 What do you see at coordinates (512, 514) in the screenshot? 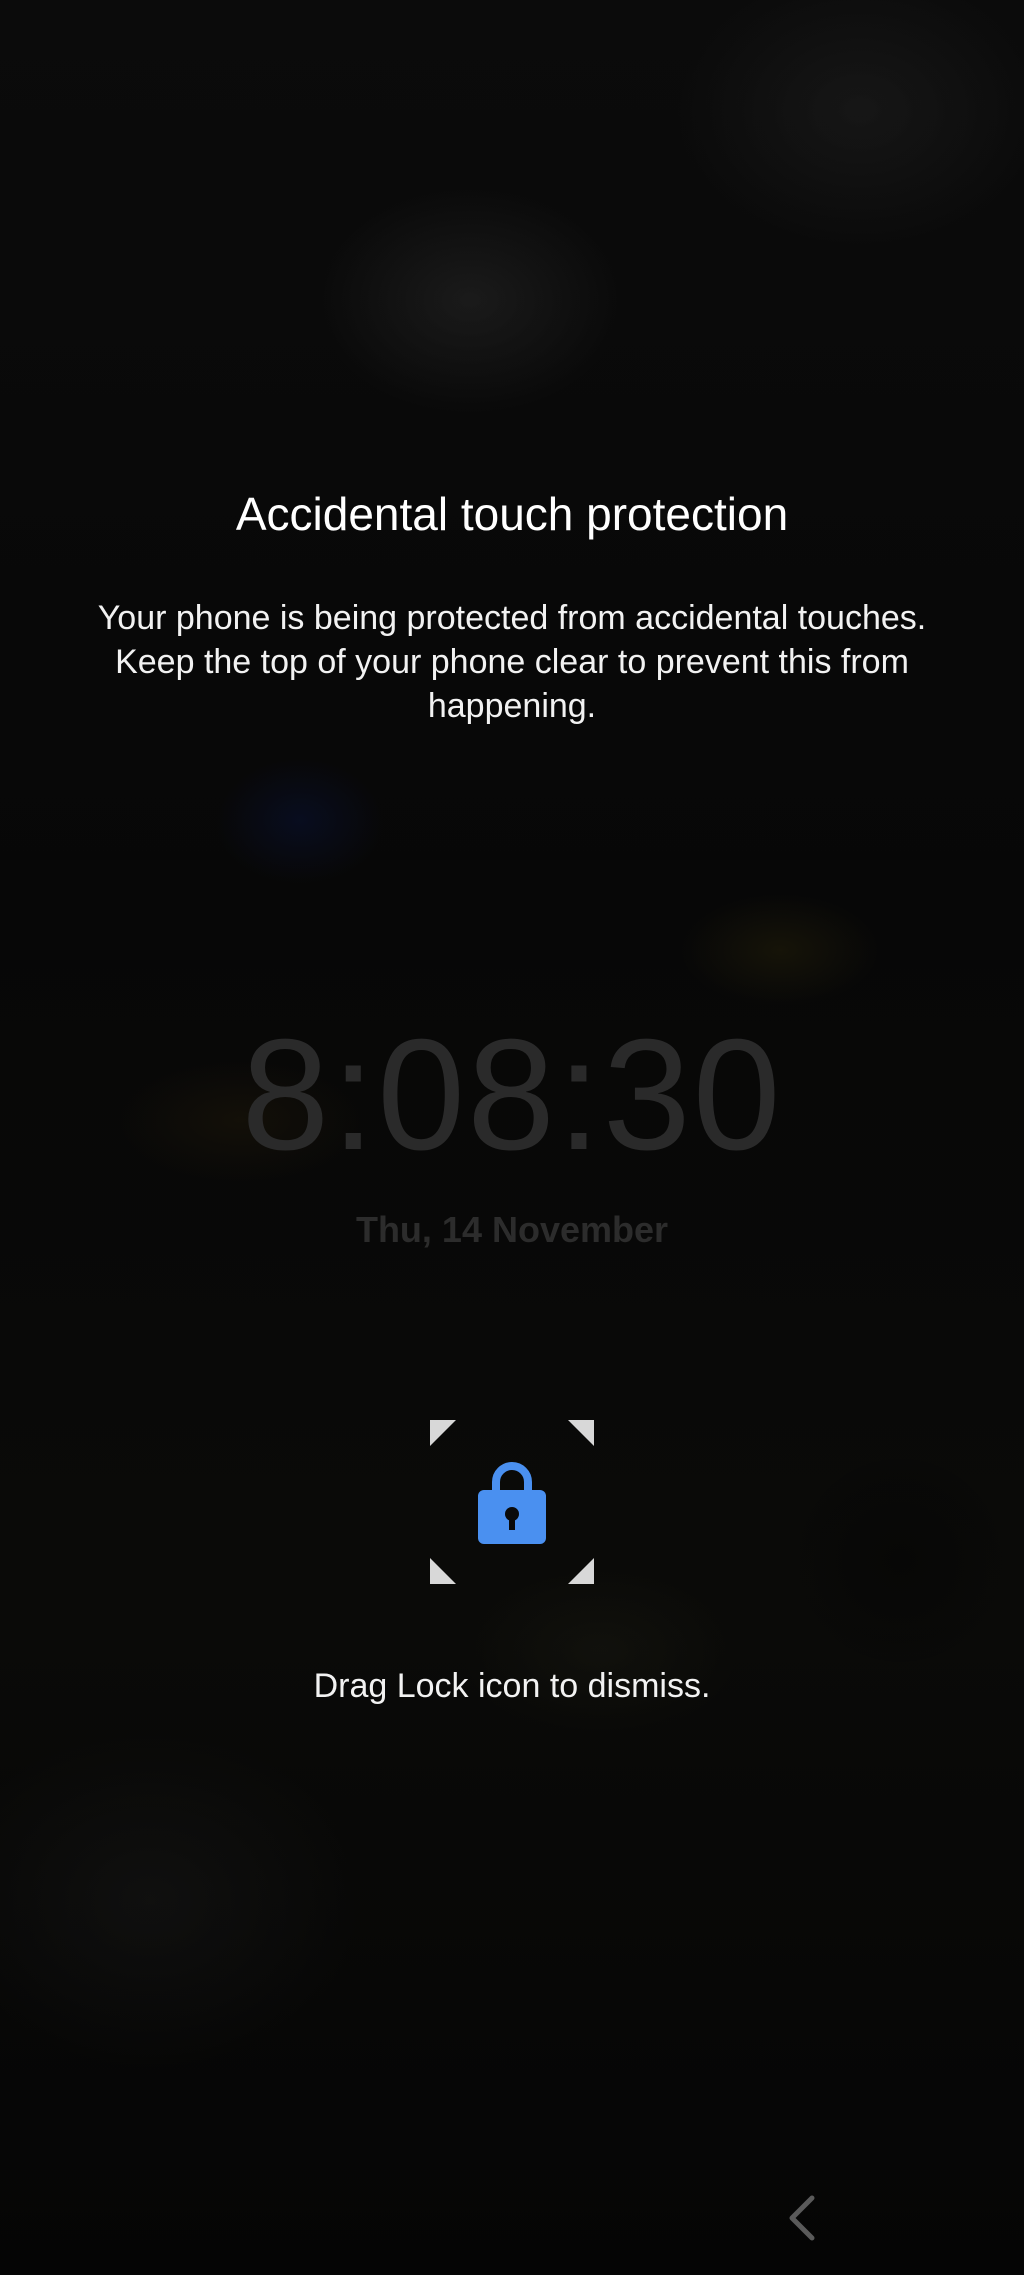
I see `dialog-title: Accidental touch protection` at bounding box center [512, 514].